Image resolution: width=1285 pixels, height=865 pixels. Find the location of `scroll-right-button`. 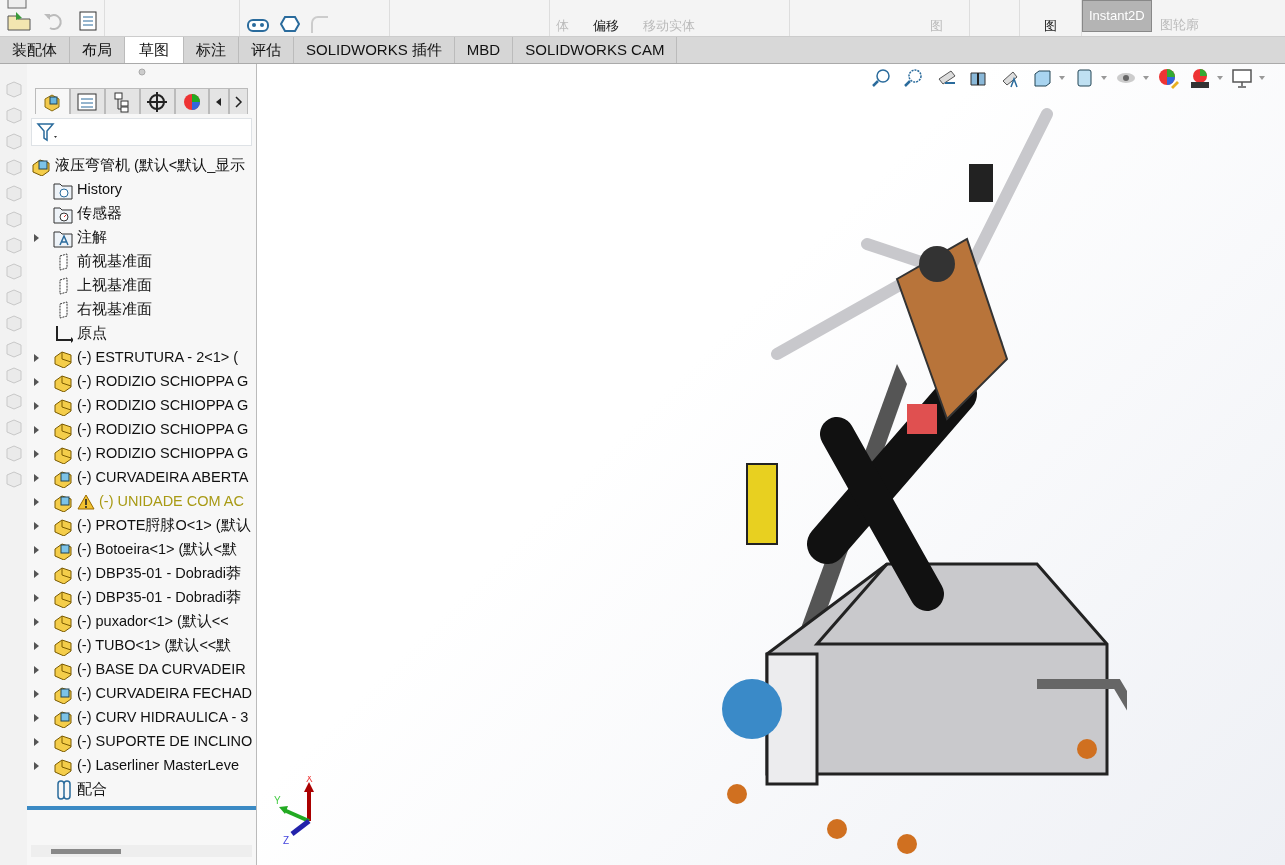

scroll-right-button is located at coordinates (238, 101).